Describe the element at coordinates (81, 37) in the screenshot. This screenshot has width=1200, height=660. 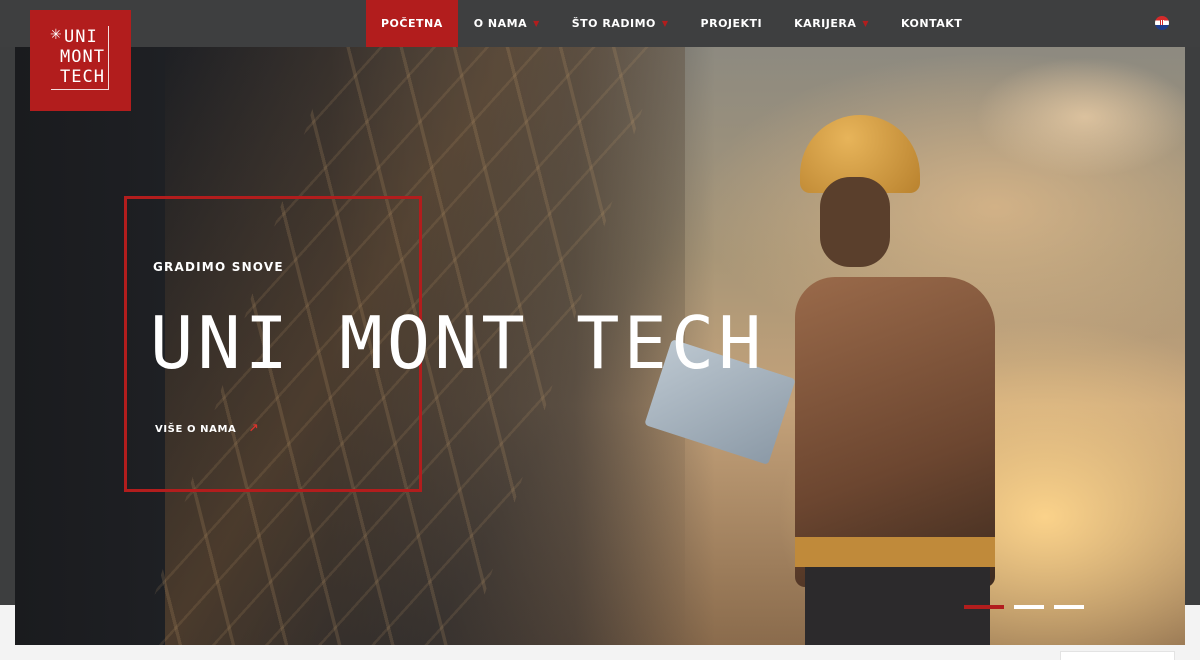
I see `logo-text-line-1: UNI` at that location.